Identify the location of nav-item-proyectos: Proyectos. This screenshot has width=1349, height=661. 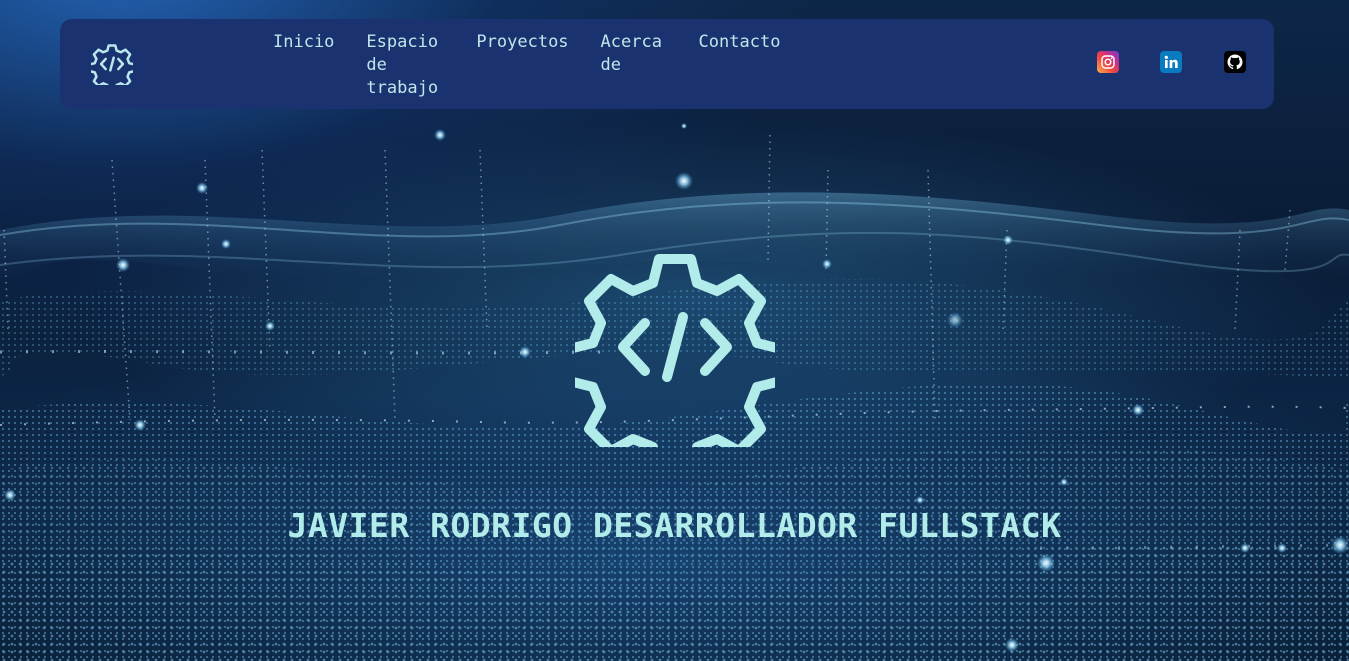
(522, 65).